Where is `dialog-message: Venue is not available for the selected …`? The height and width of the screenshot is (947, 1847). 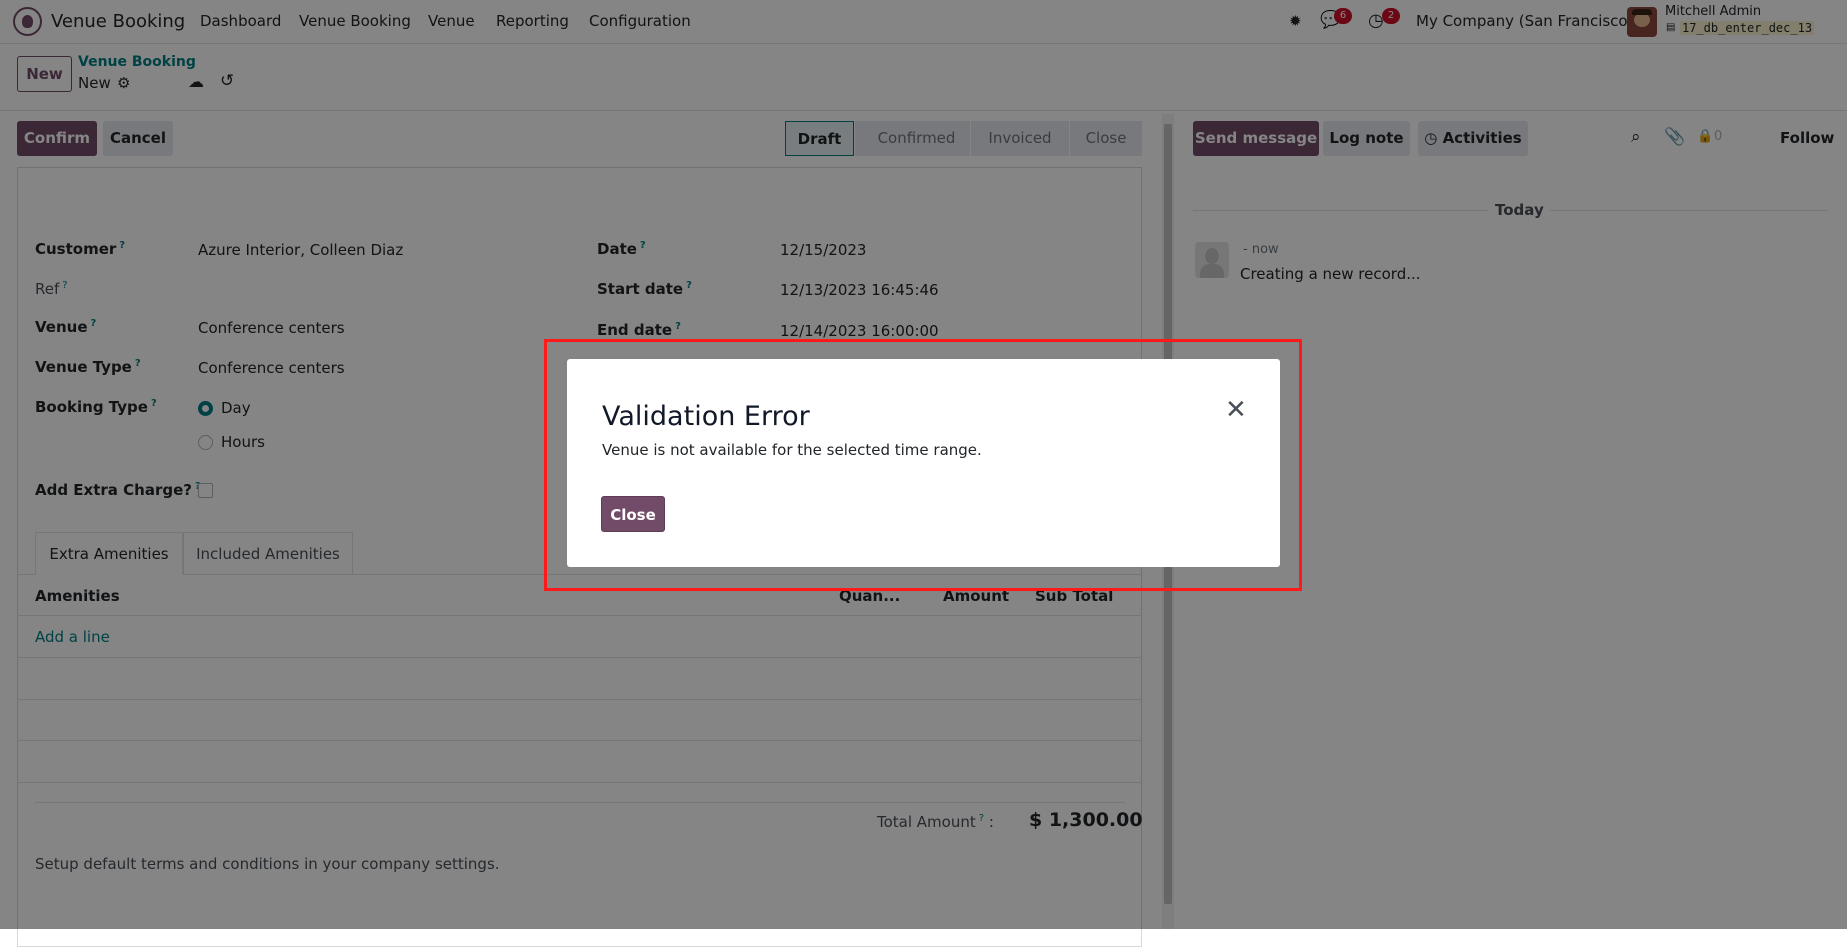
dialog-message: Venue is not available for the selected … is located at coordinates (792, 450).